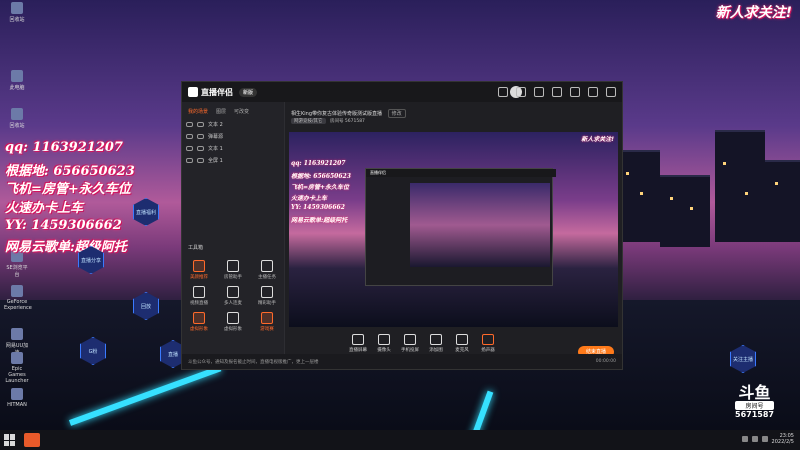  What do you see at coordinates (199, 292) in the screenshot?
I see `video-icon` at bounding box center [199, 292].